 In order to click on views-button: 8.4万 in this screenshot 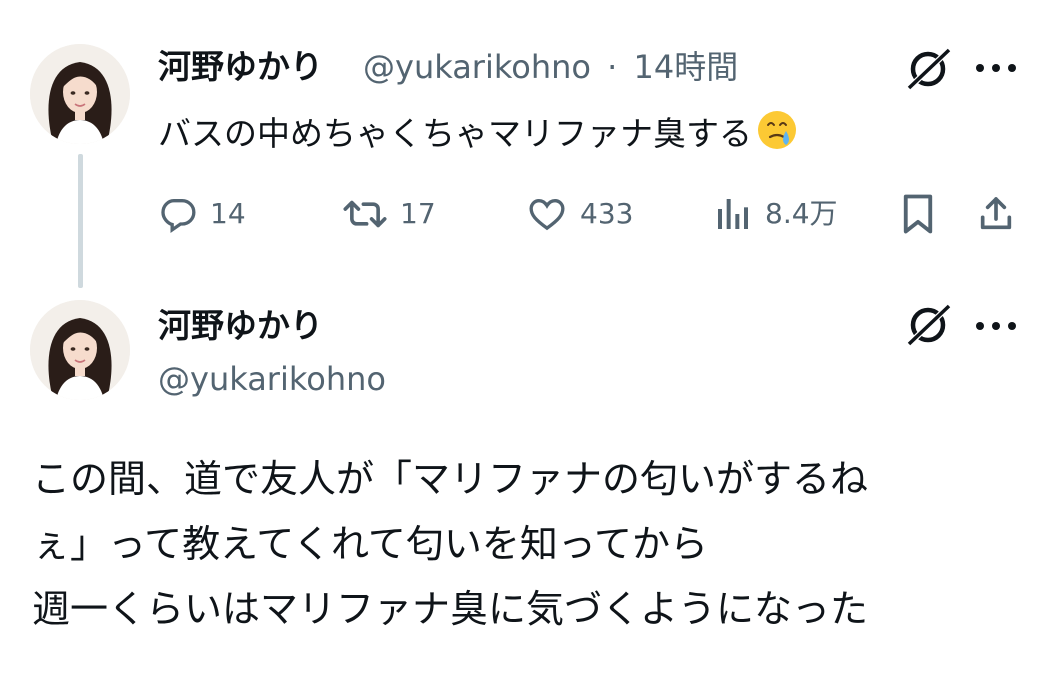, I will do `click(775, 214)`.